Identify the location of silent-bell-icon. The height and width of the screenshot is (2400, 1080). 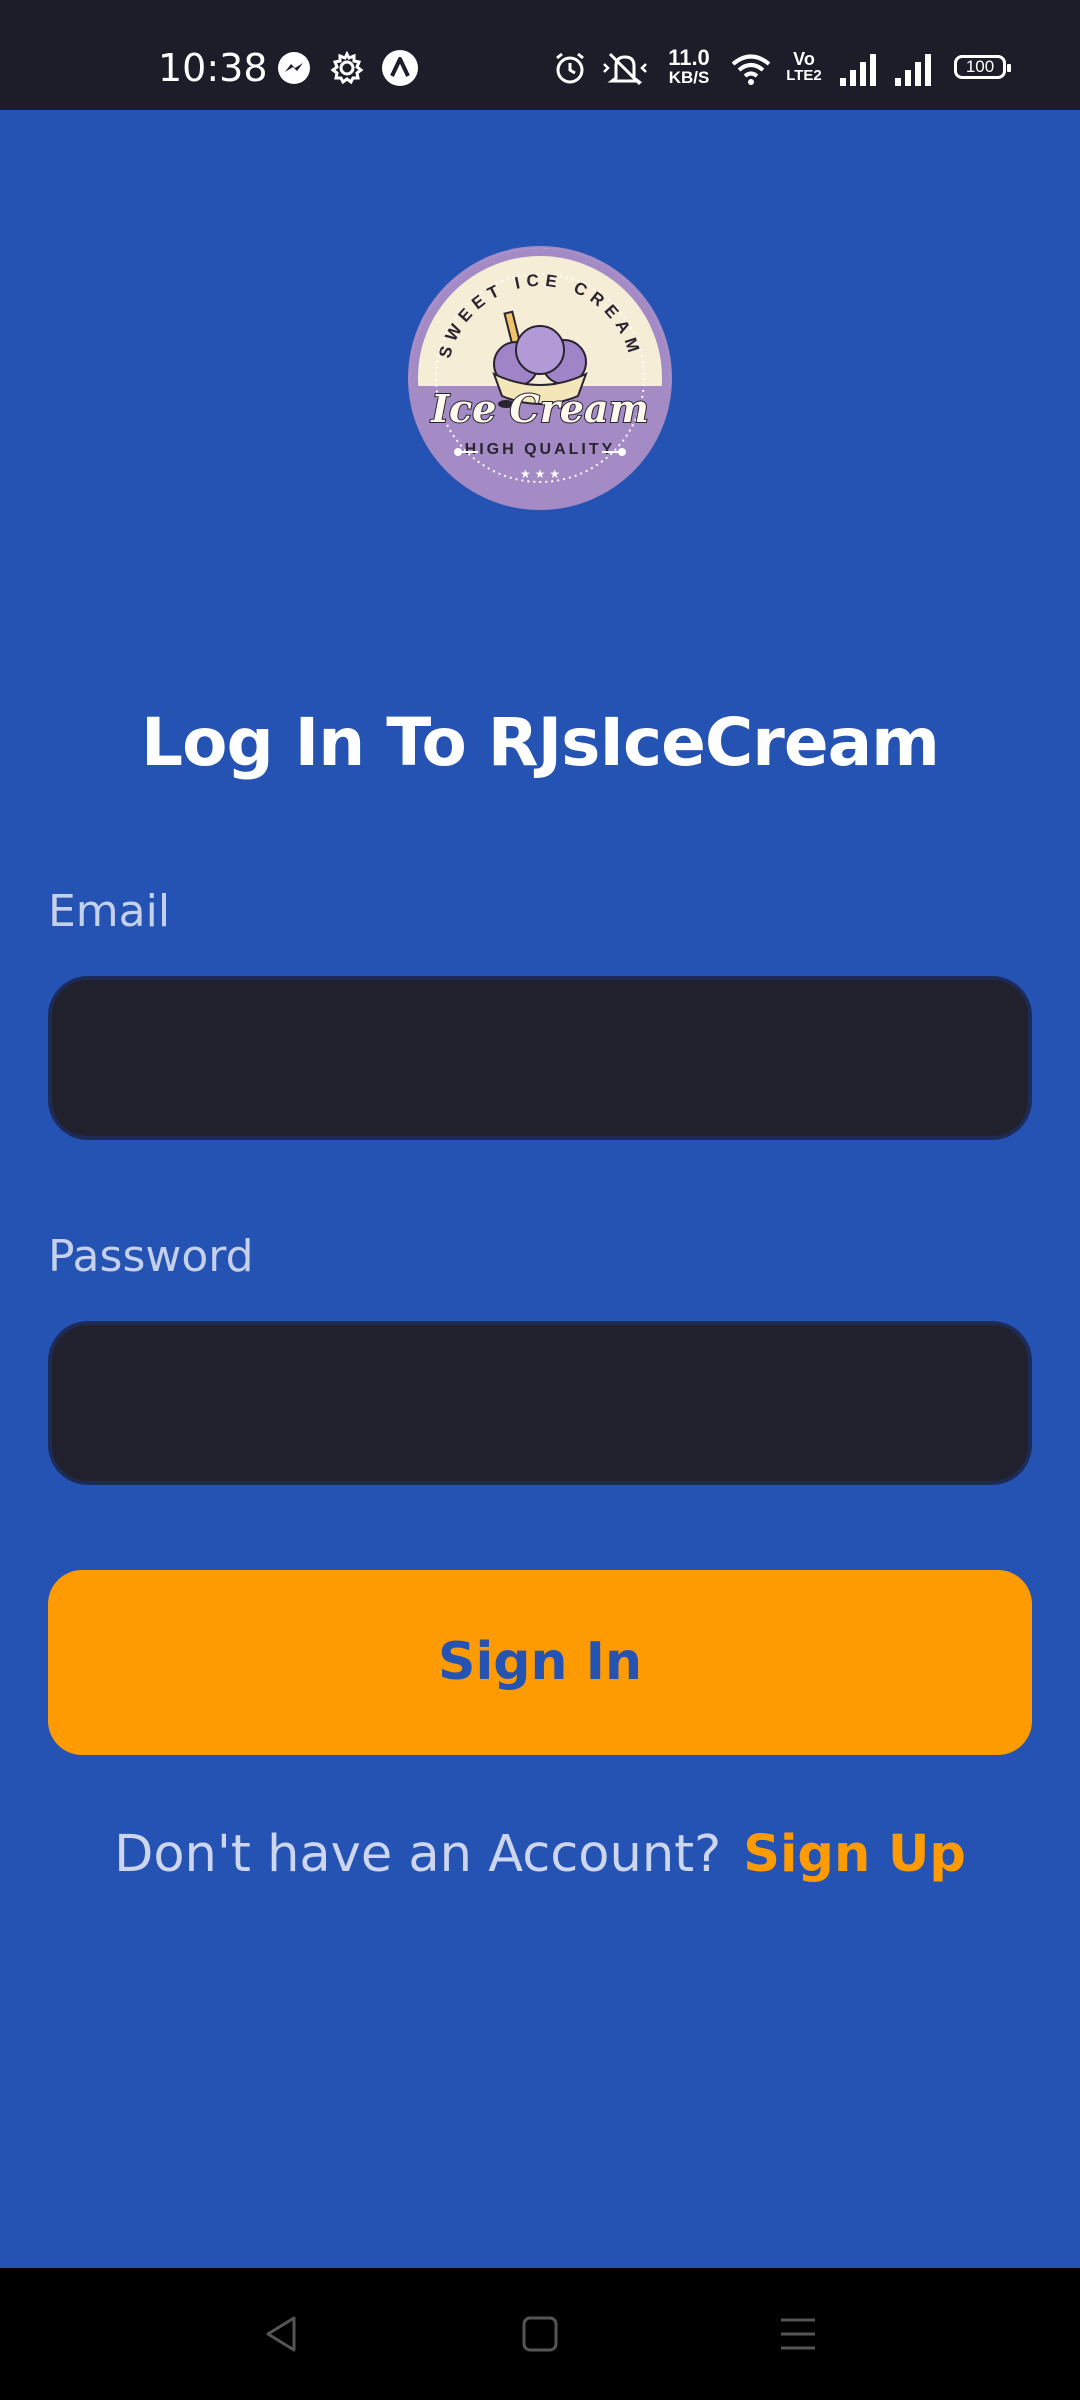
(625, 69).